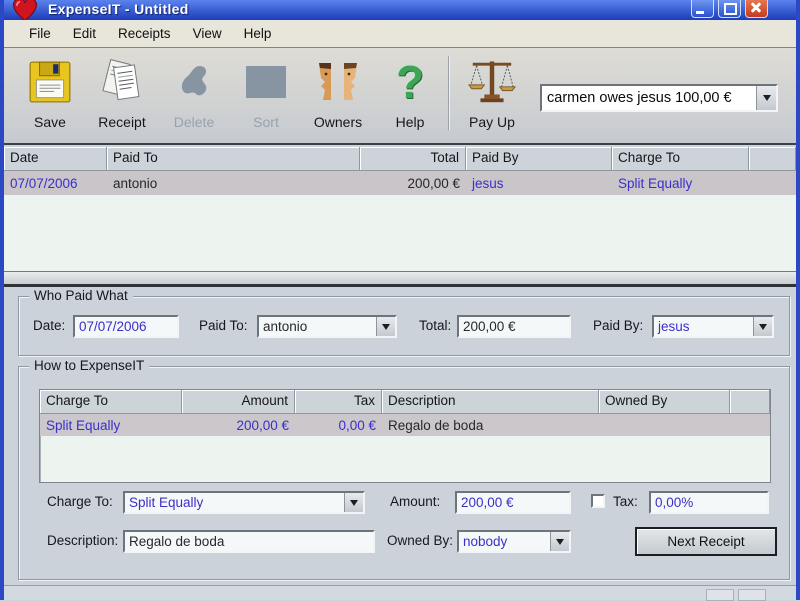 This screenshot has height=601, width=800. I want to click on cell-paid-to: antonio, so click(135, 183).